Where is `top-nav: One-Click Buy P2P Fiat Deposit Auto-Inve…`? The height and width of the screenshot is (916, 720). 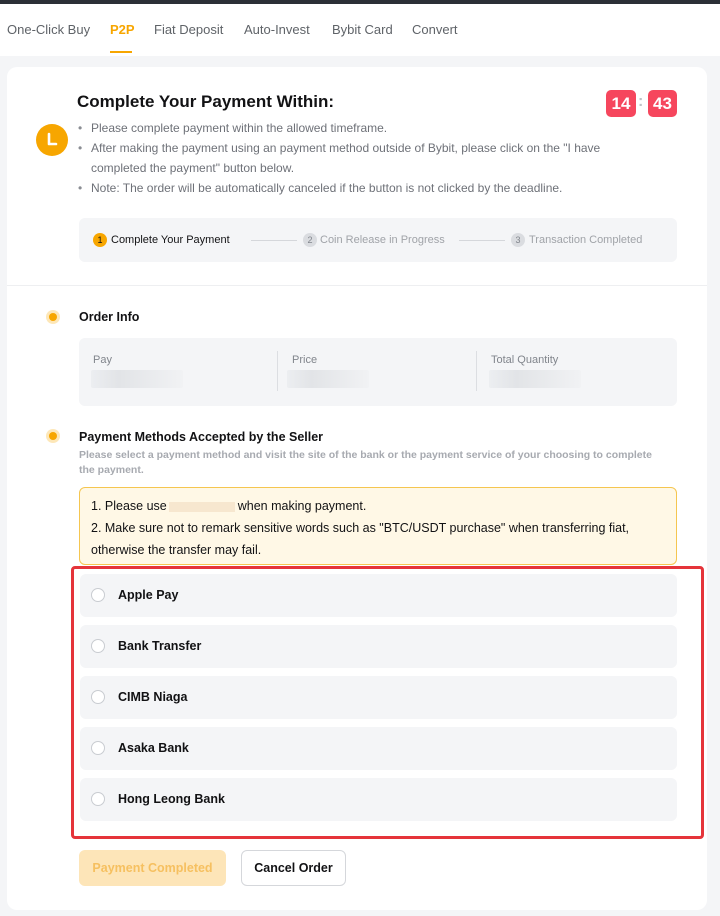 top-nav: One-Click Buy P2P Fiat Deposit Auto-Inve… is located at coordinates (360, 30).